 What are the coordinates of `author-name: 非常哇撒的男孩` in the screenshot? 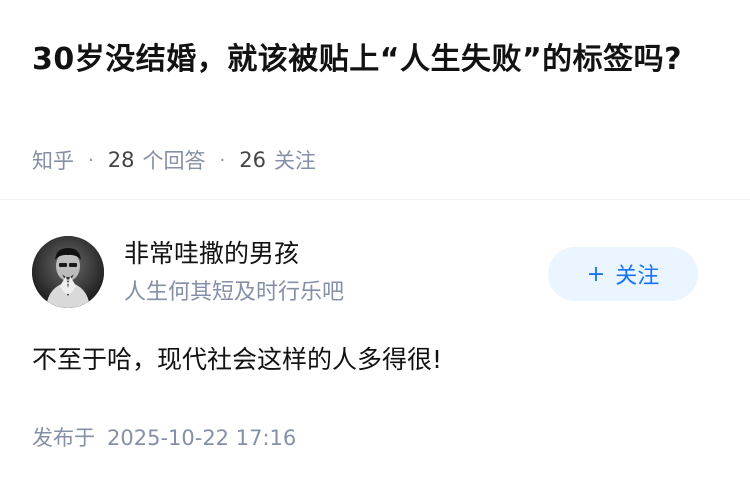 It's located at (211, 254).